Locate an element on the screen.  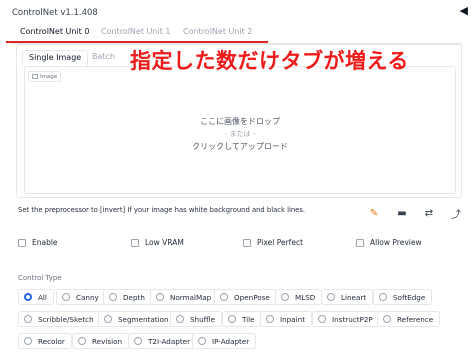
pixel-perfect-checkbox: Pixel Perfect is located at coordinates (273, 242).